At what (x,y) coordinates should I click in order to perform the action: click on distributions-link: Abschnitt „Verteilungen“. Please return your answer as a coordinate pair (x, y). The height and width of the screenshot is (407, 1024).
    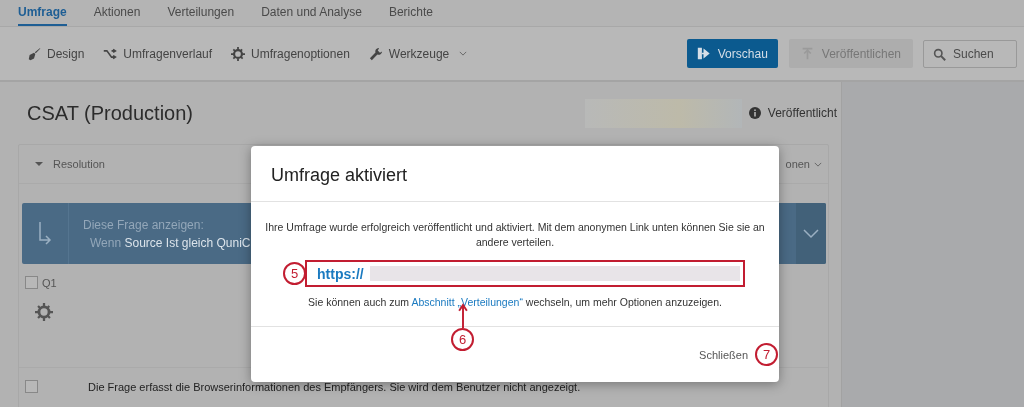
    Looking at the image, I should click on (467, 302).